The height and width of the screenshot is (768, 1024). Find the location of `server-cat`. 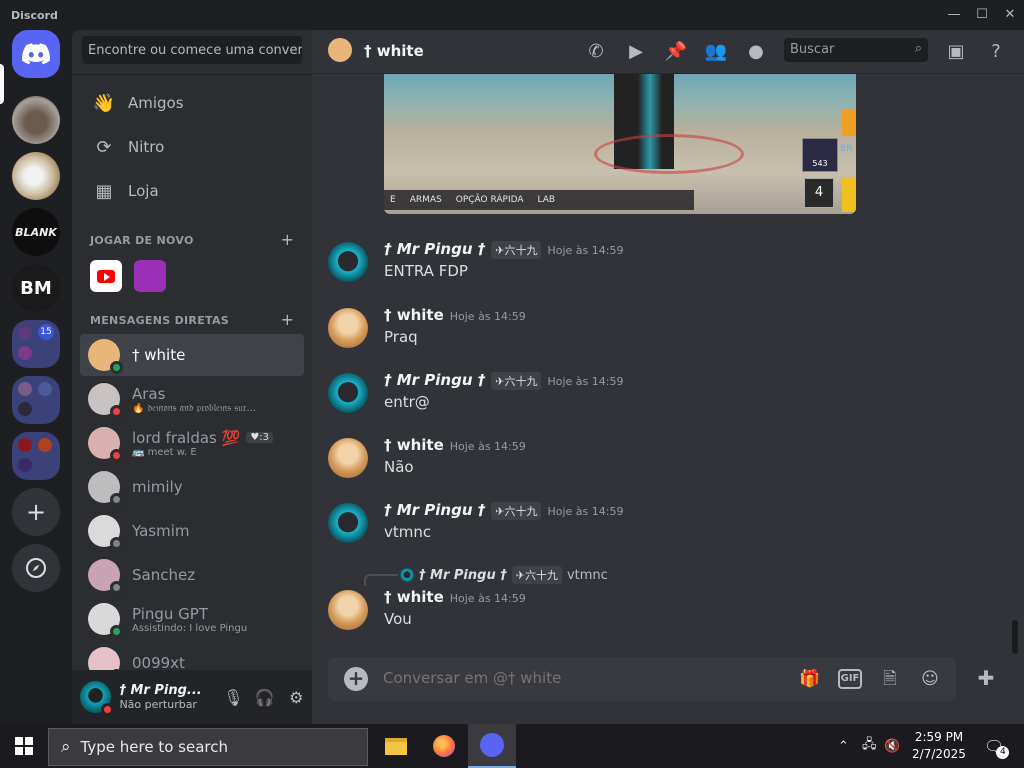

server-cat is located at coordinates (36, 120).